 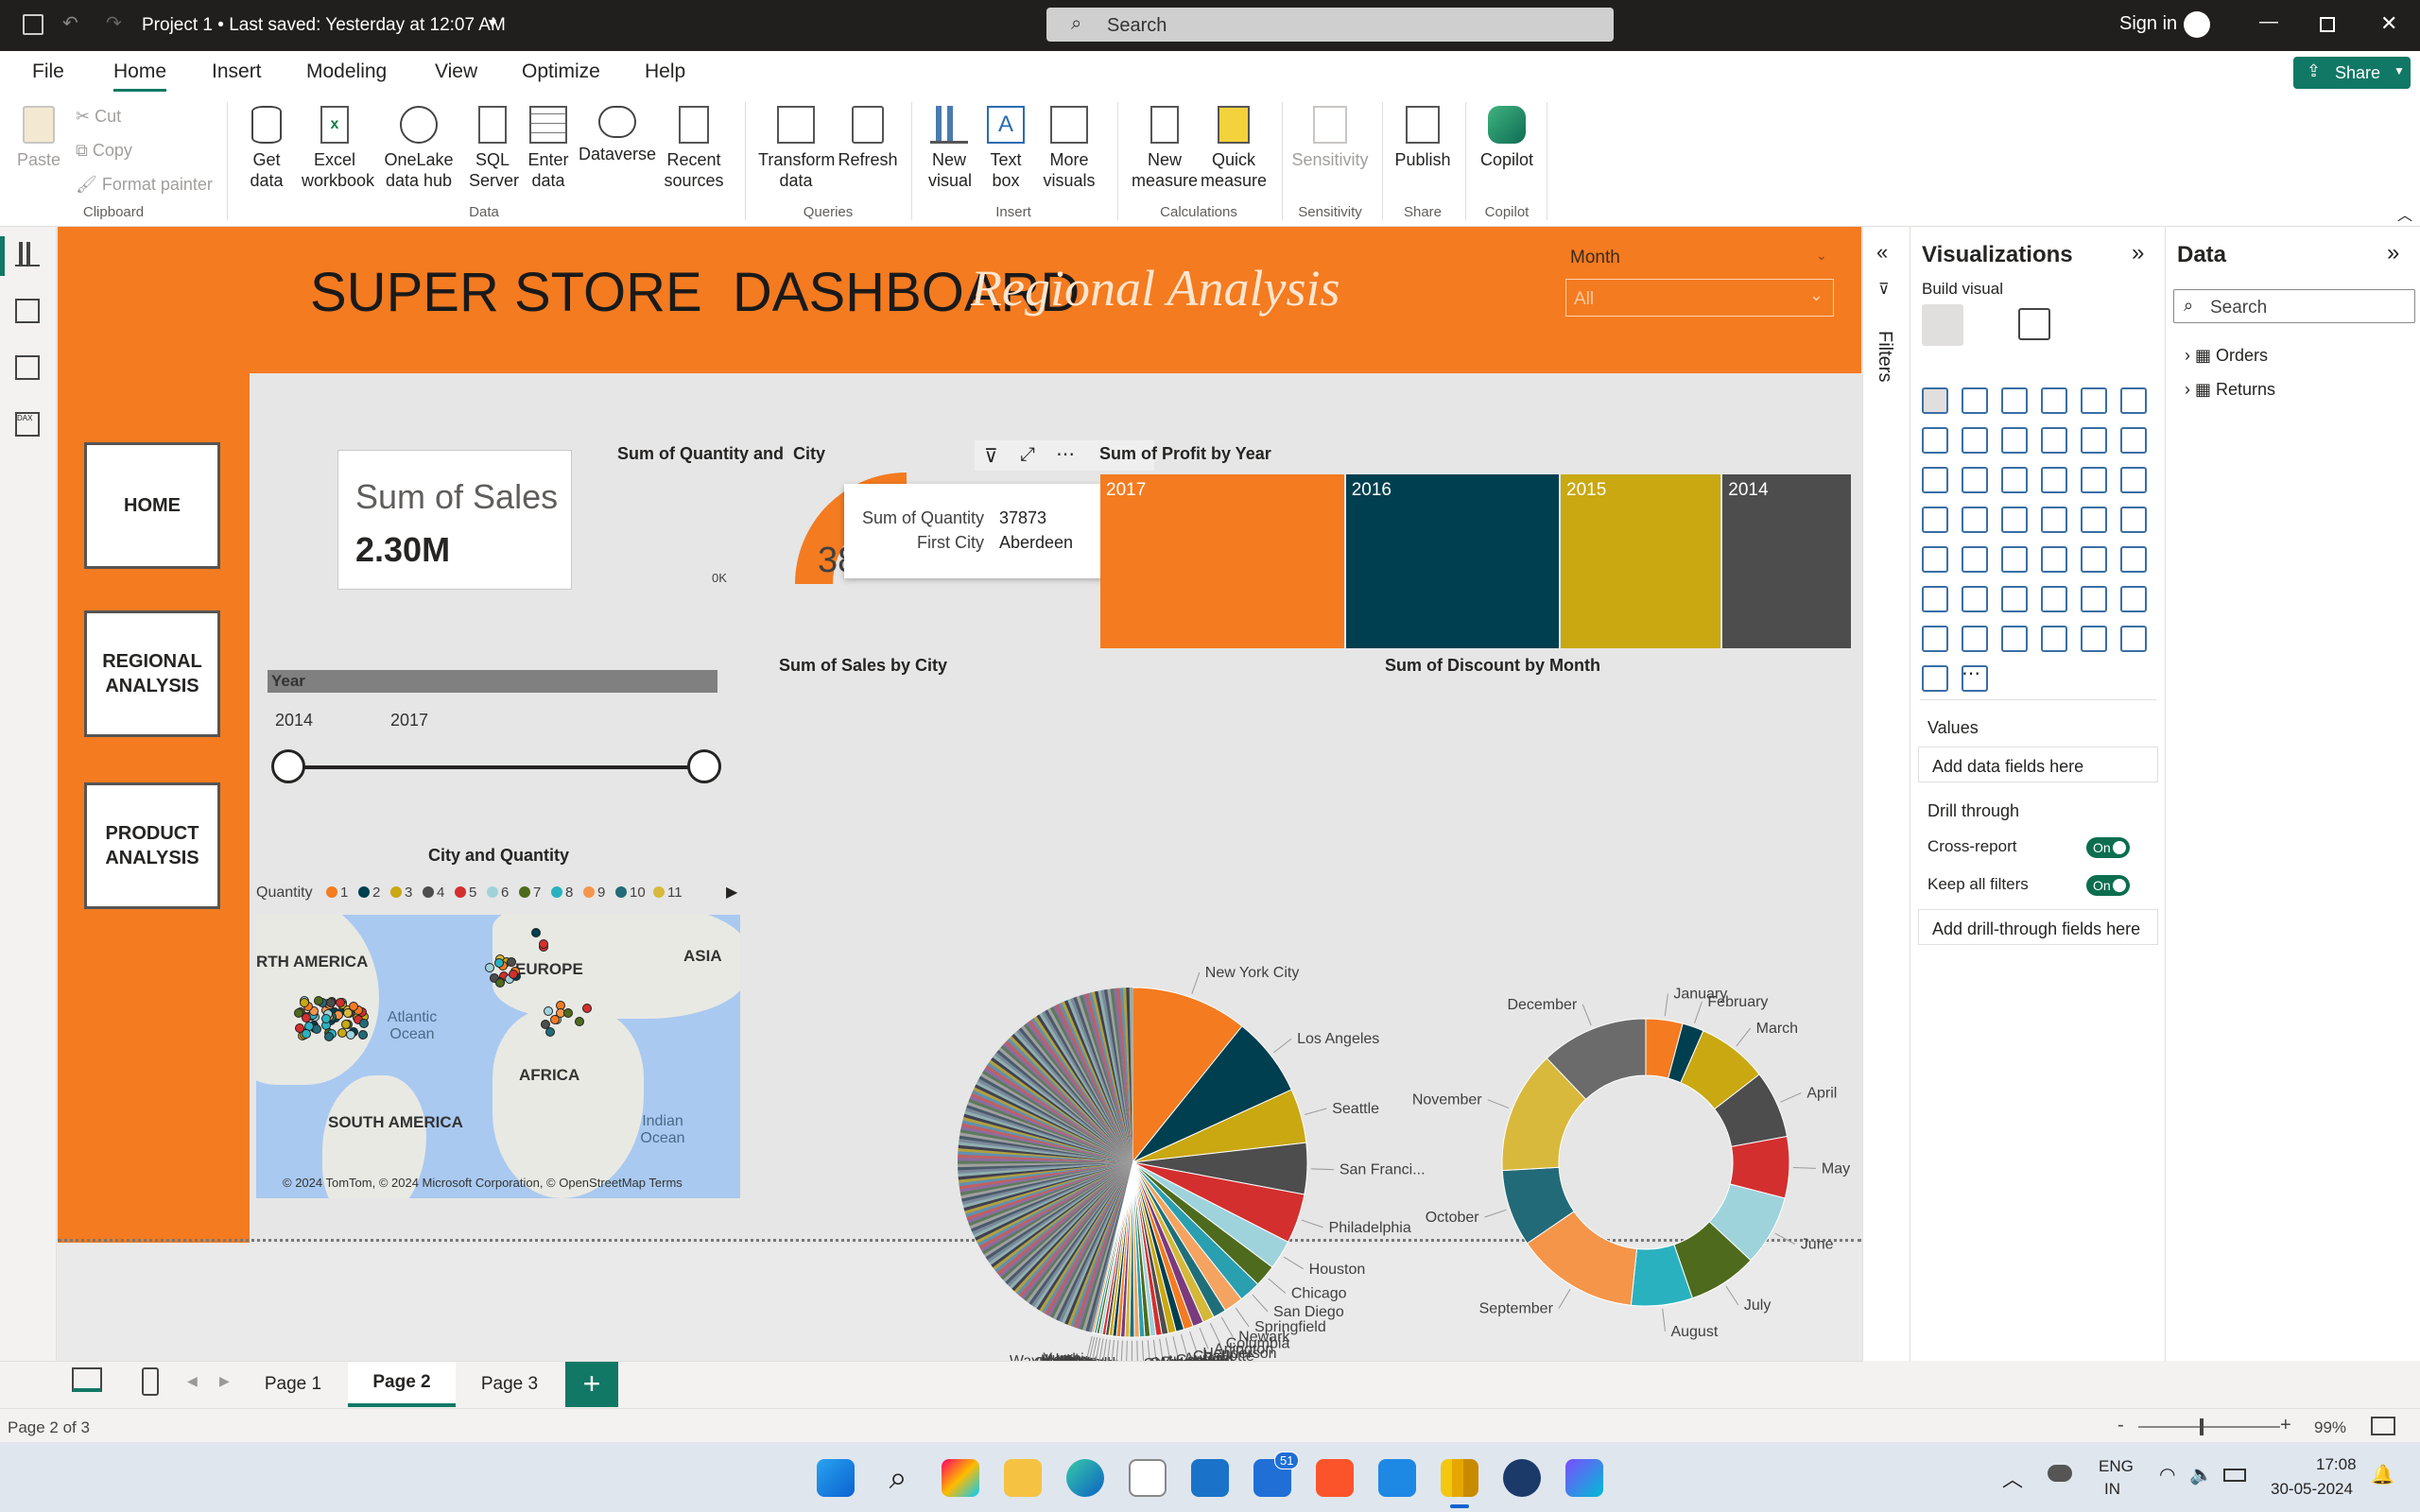 I want to click on desktop-layout-icon, so click(x=87, y=1379).